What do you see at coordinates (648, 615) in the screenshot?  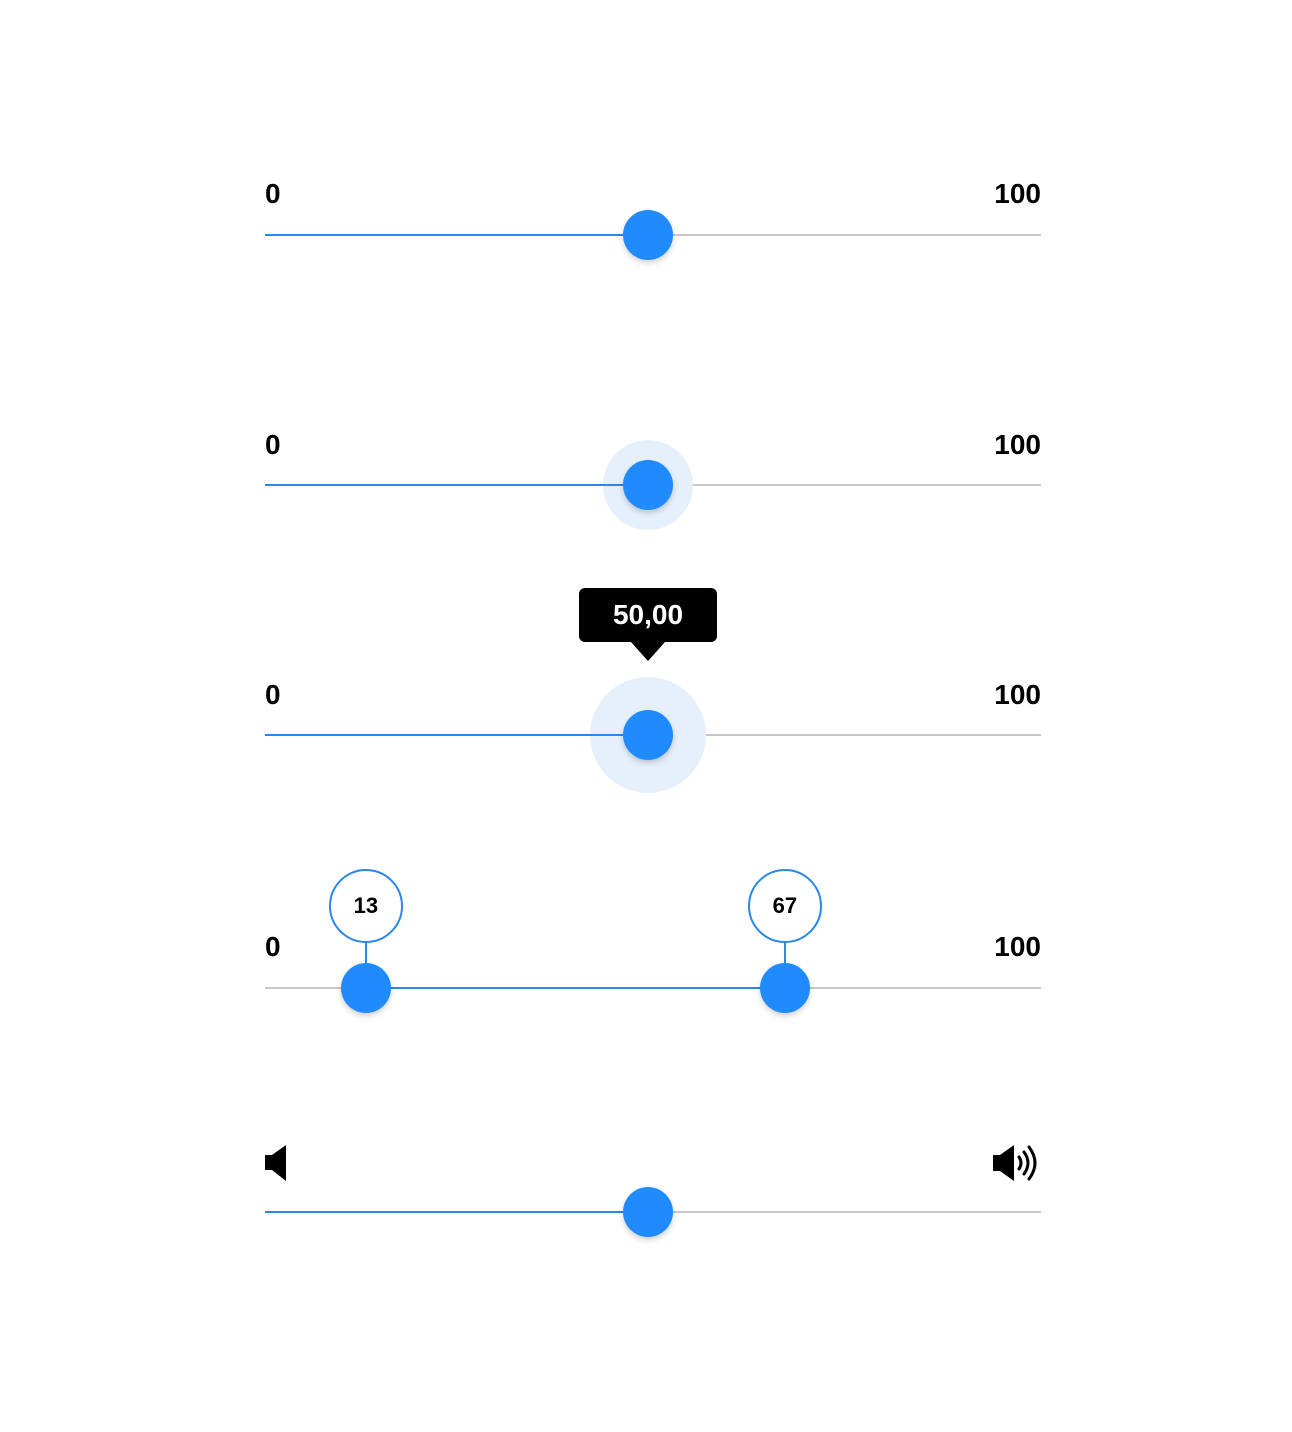 I see `value-tooltip: 50,00` at bounding box center [648, 615].